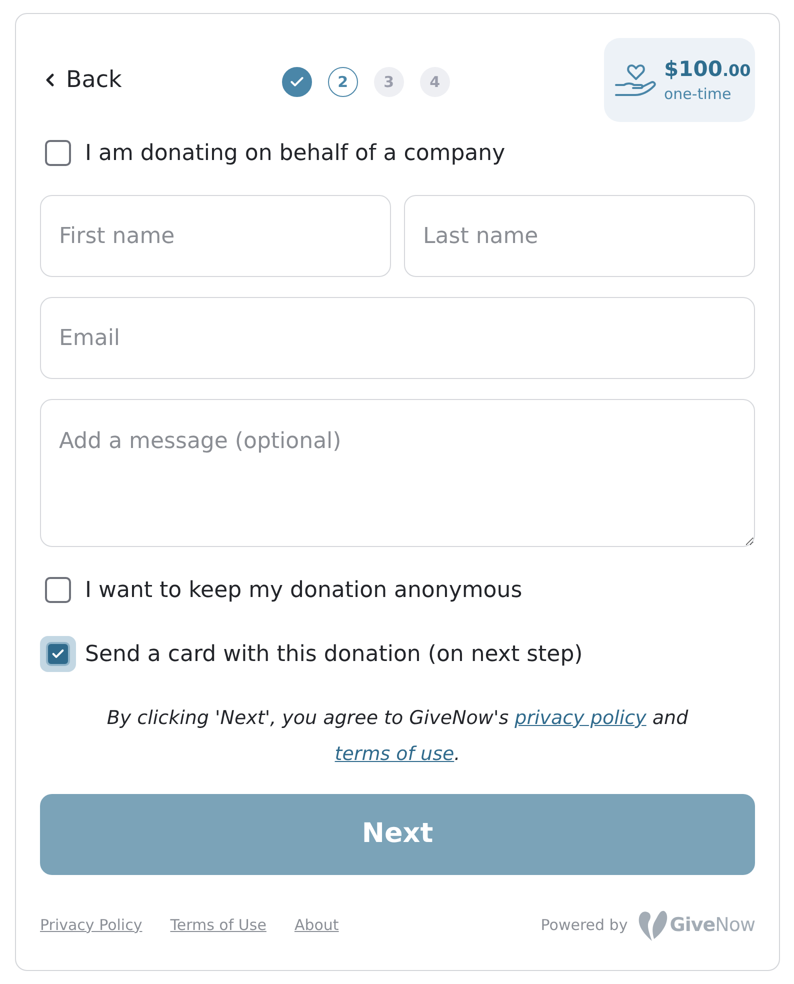 The image size is (794, 984). What do you see at coordinates (394, 754) in the screenshot?
I see `terms-of-use-link: terms of use` at bounding box center [394, 754].